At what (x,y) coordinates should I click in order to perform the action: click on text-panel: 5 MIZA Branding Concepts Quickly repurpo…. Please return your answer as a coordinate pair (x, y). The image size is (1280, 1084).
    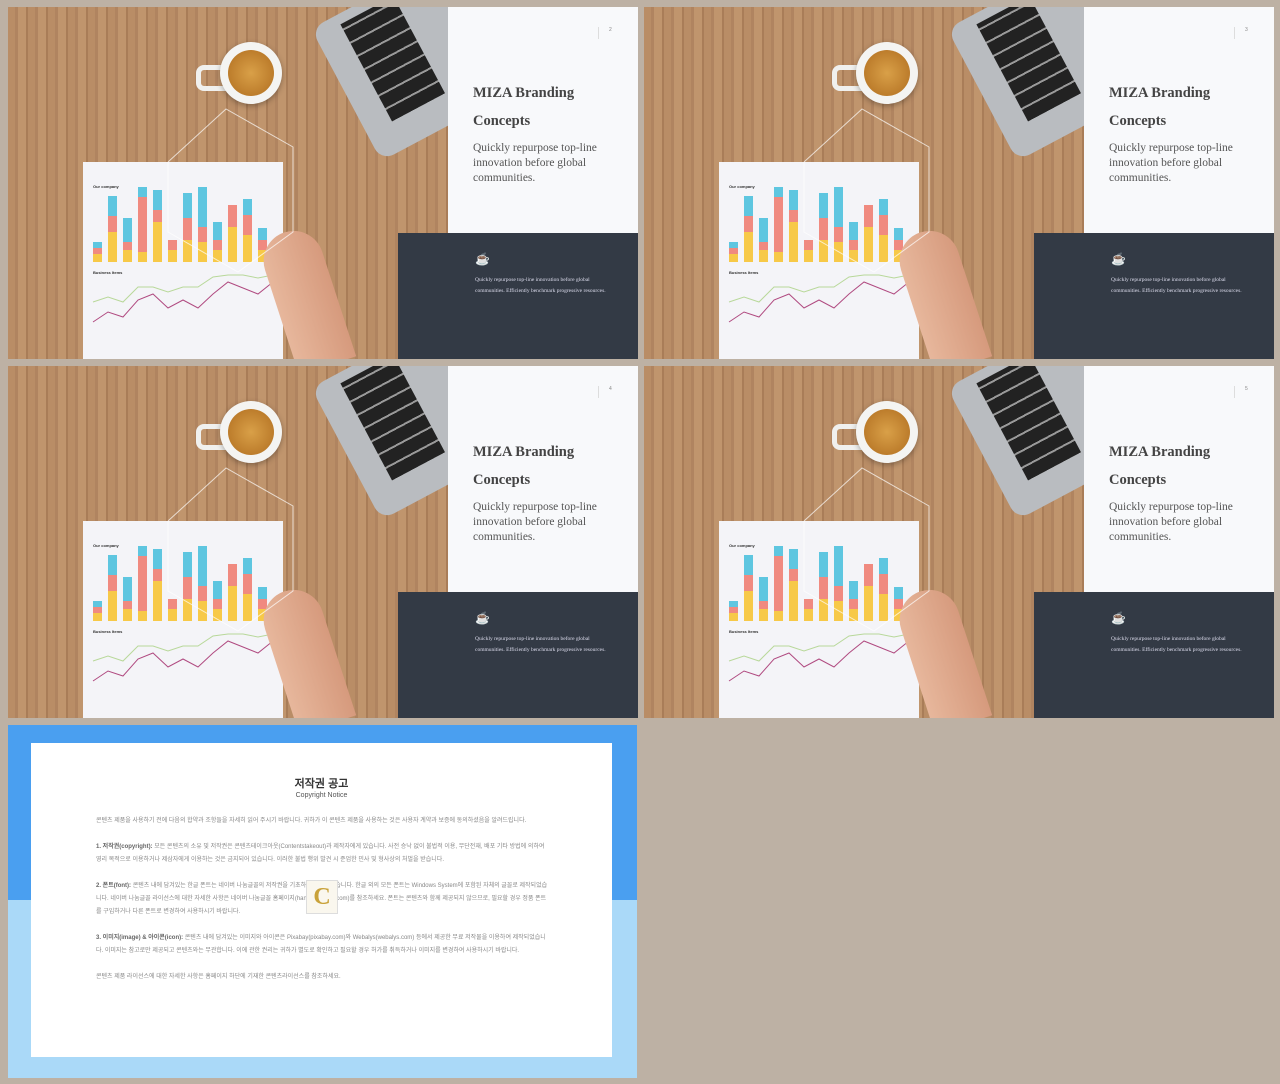
    Looking at the image, I should click on (1179, 479).